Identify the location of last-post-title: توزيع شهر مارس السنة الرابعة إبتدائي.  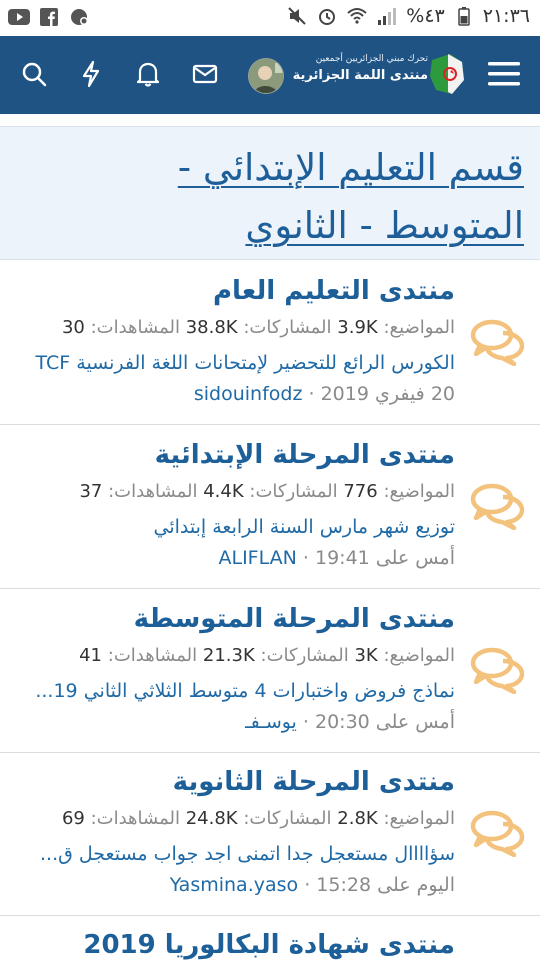
(235, 527).